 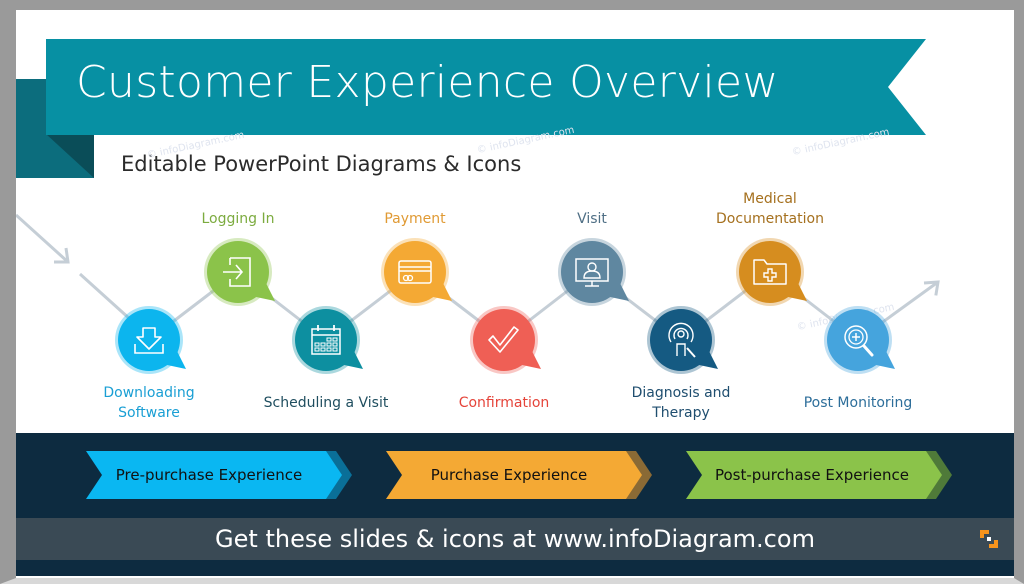 What do you see at coordinates (681, 403) in the screenshot?
I see `step-label: Diagnosis and Therapy` at bounding box center [681, 403].